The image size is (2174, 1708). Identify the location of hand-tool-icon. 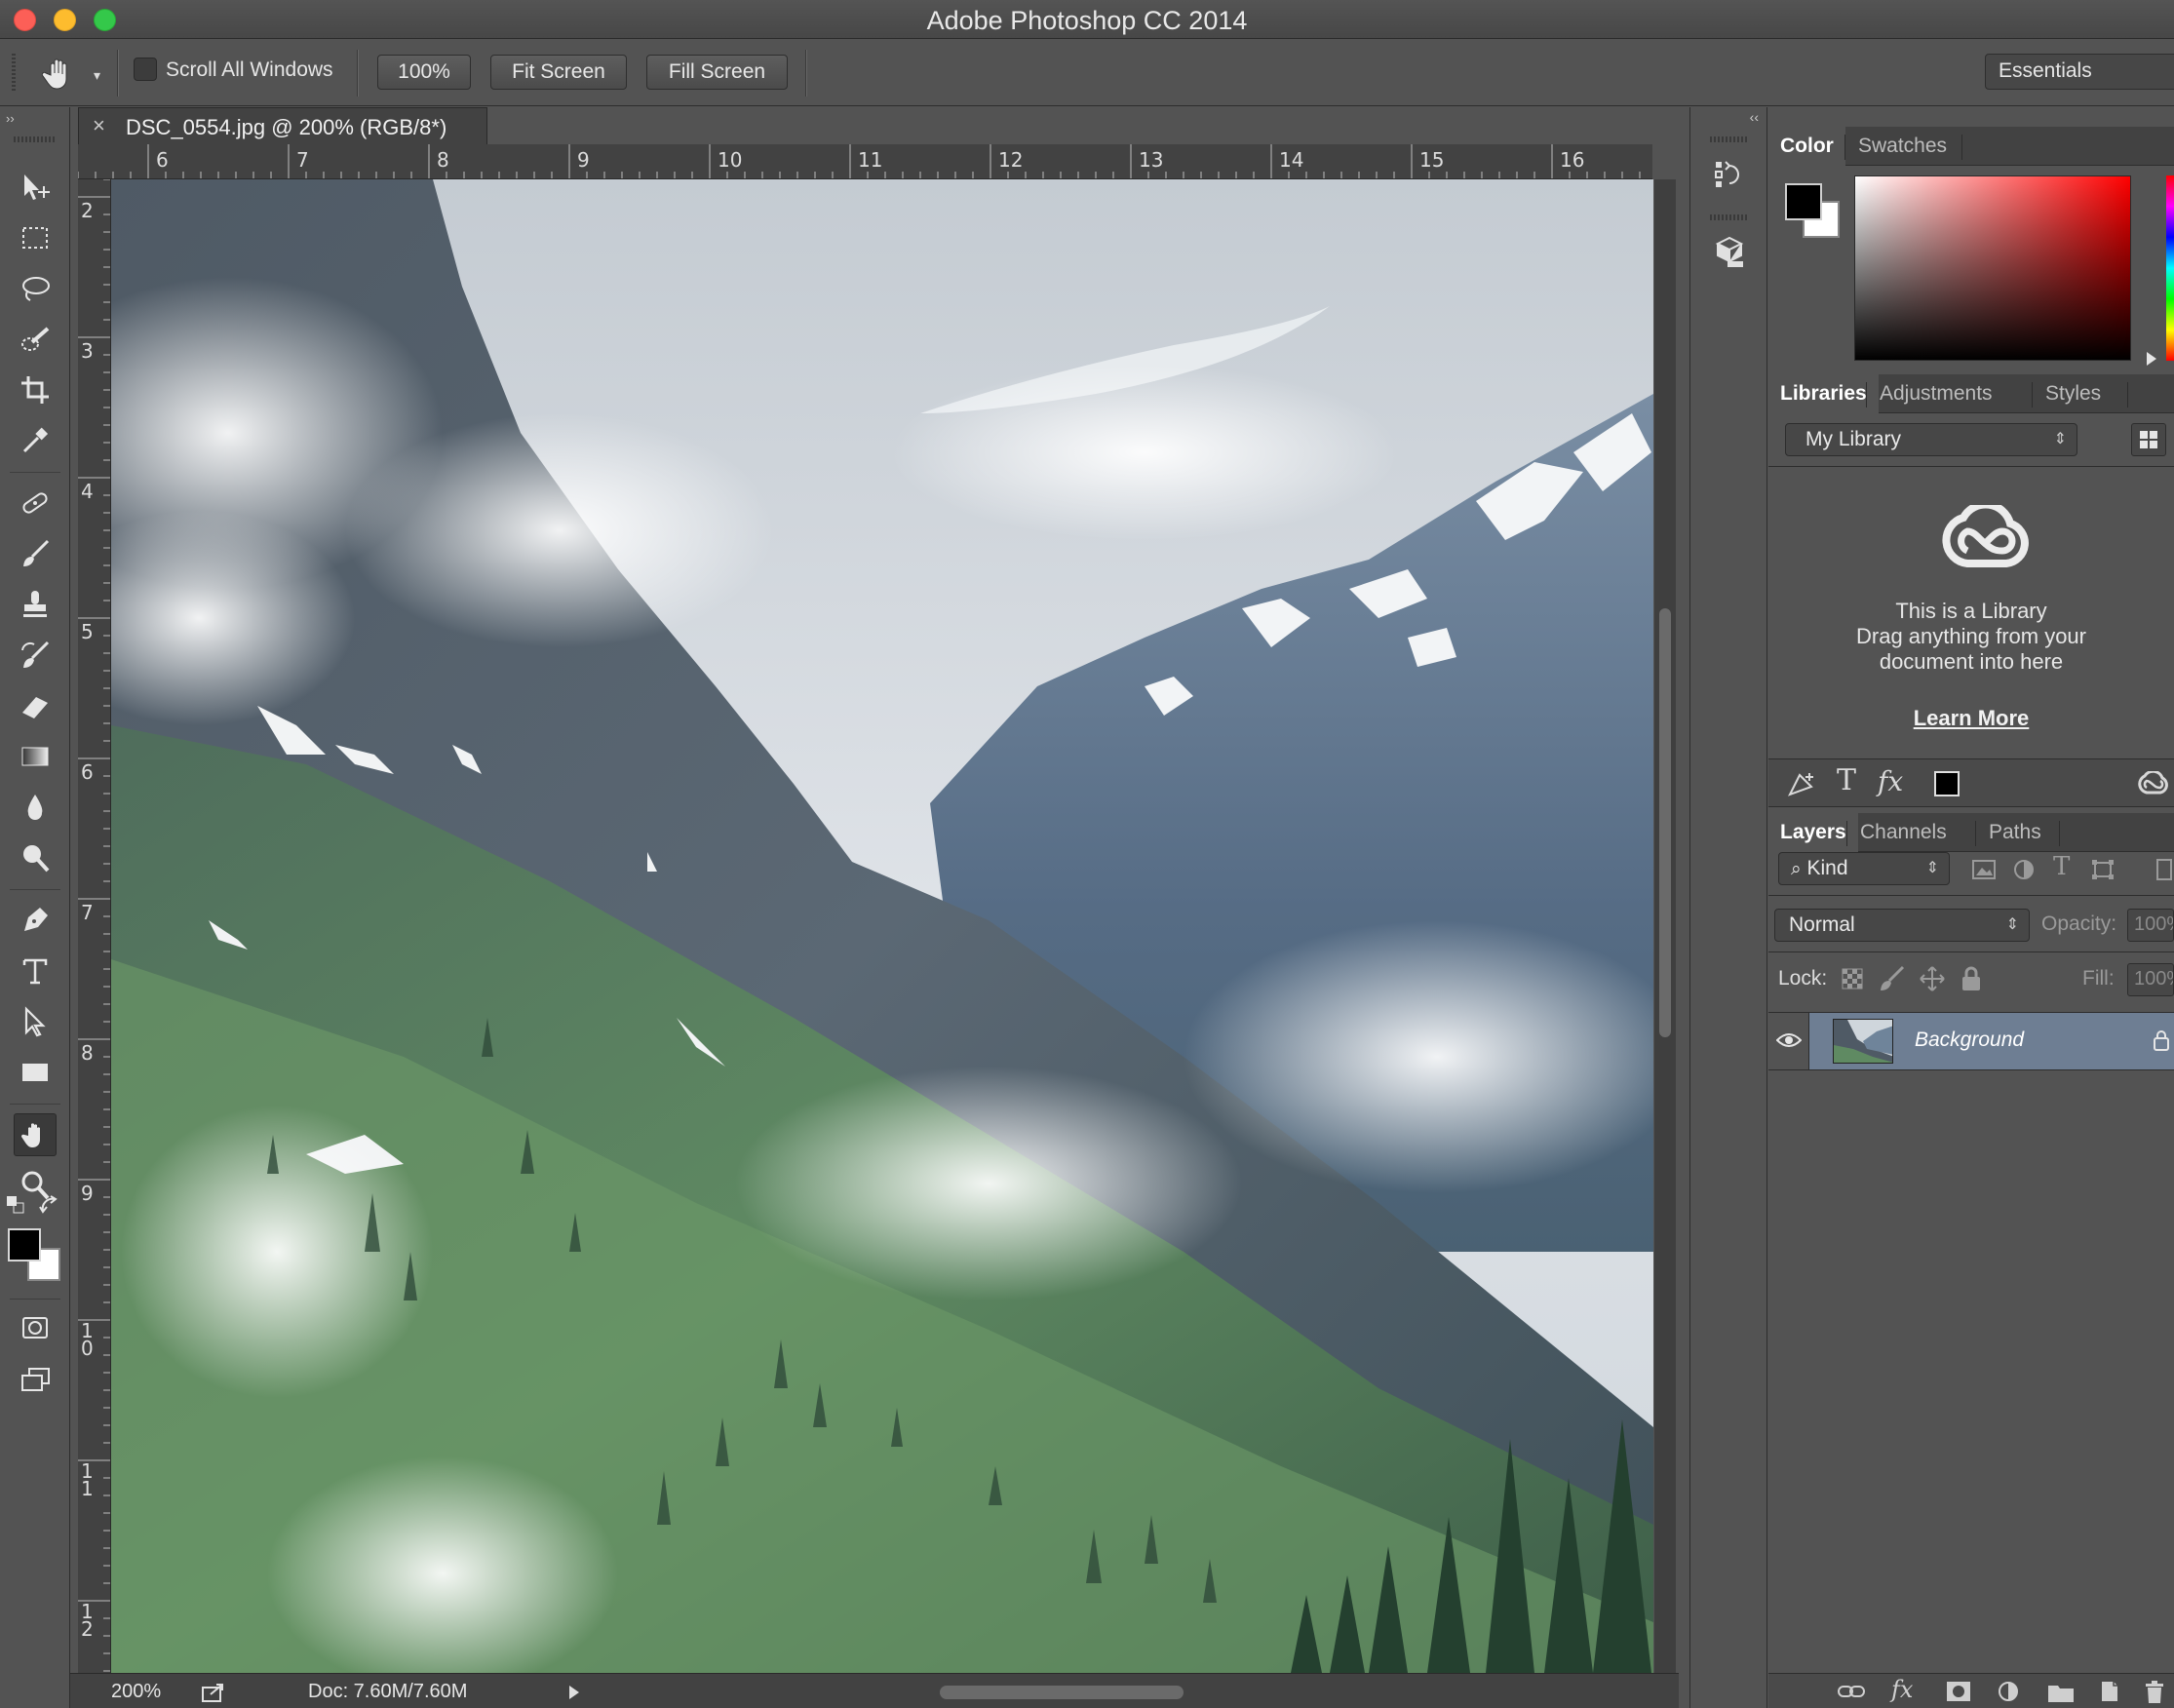
(35, 1134).